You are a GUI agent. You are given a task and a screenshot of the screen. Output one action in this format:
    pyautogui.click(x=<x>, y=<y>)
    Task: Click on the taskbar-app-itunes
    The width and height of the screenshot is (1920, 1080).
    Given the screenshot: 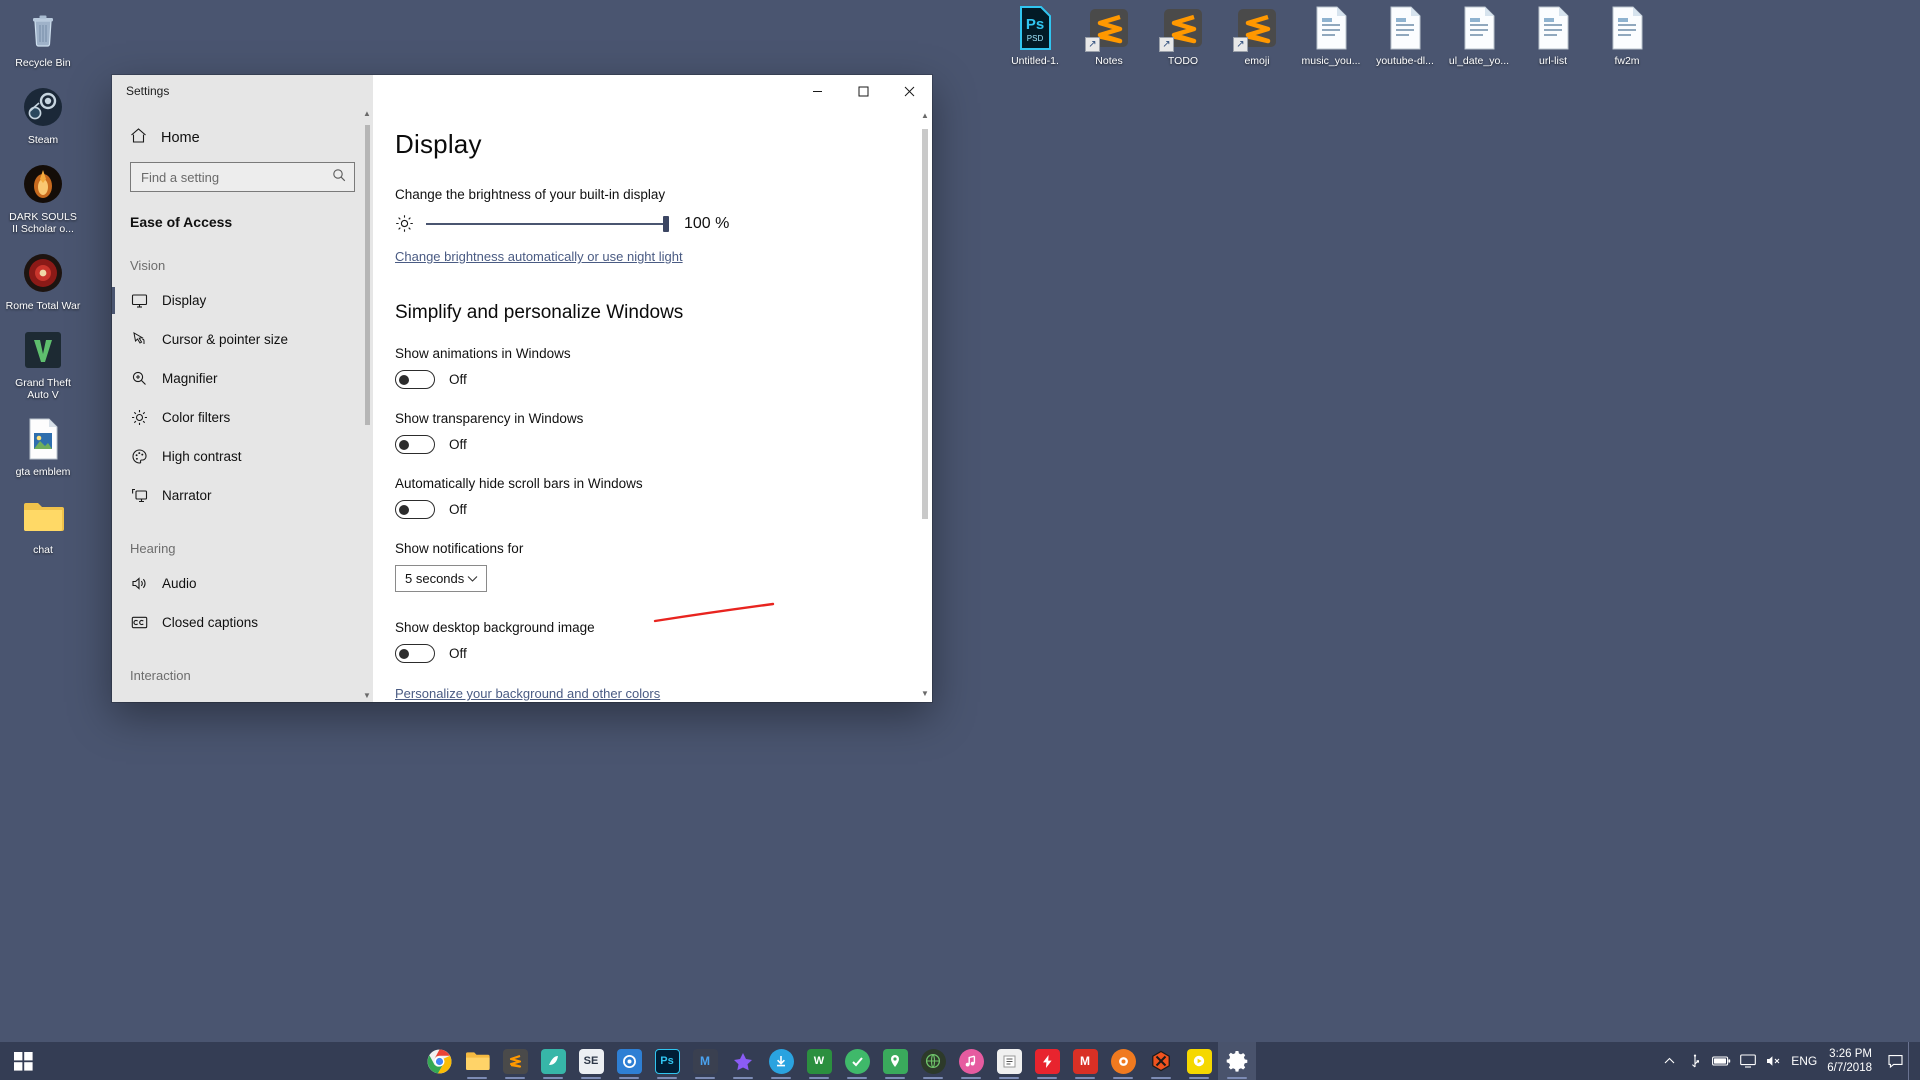 What is the action you would take?
    pyautogui.click(x=971, y=1061)
    